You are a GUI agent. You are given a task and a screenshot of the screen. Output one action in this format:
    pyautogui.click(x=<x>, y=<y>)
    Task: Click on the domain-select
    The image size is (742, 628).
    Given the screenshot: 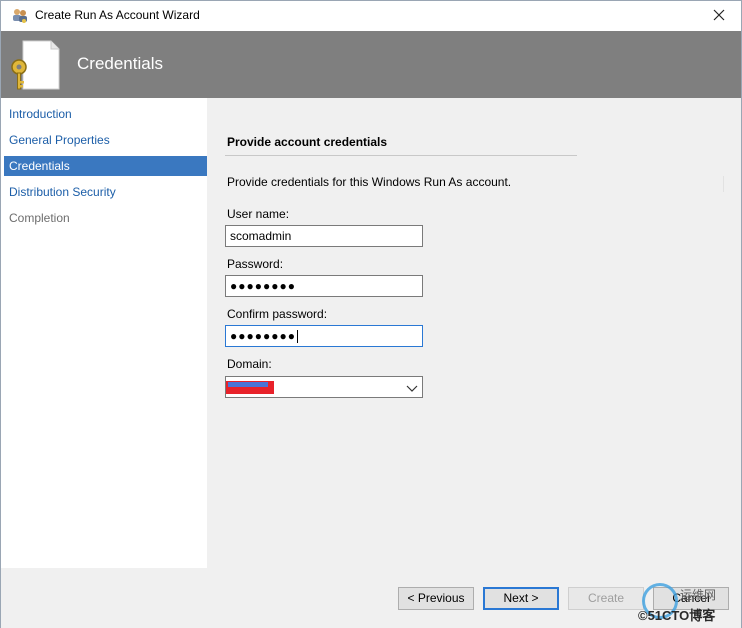 What is the action you would take?
    pyautogui.click(x=324, y=387)
    